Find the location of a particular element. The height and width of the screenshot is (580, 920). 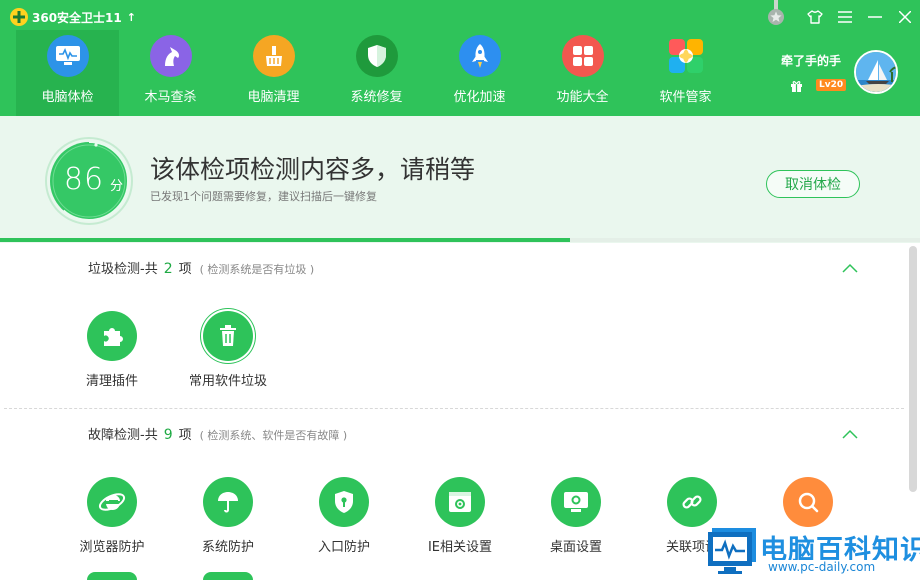

puzzle-icon is located at coordinates (112, 336).